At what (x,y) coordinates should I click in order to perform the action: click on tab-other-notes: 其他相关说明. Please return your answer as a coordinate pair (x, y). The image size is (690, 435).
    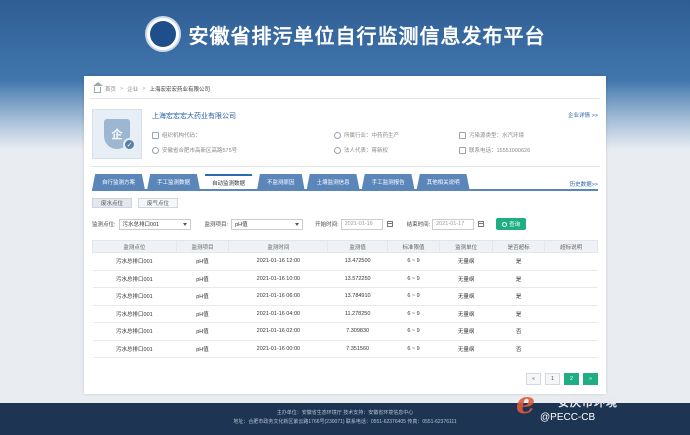
    Looking at the image, I should click on (443, 182).